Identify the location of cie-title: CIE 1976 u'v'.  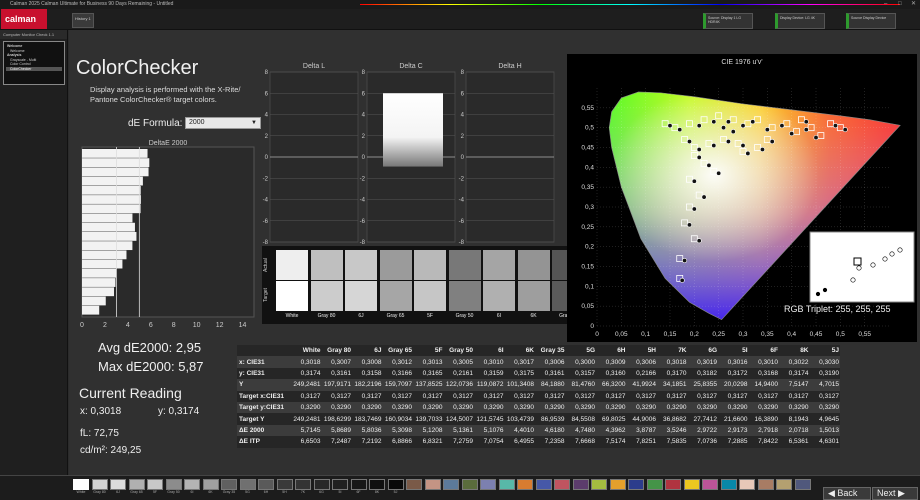
(741, 62).